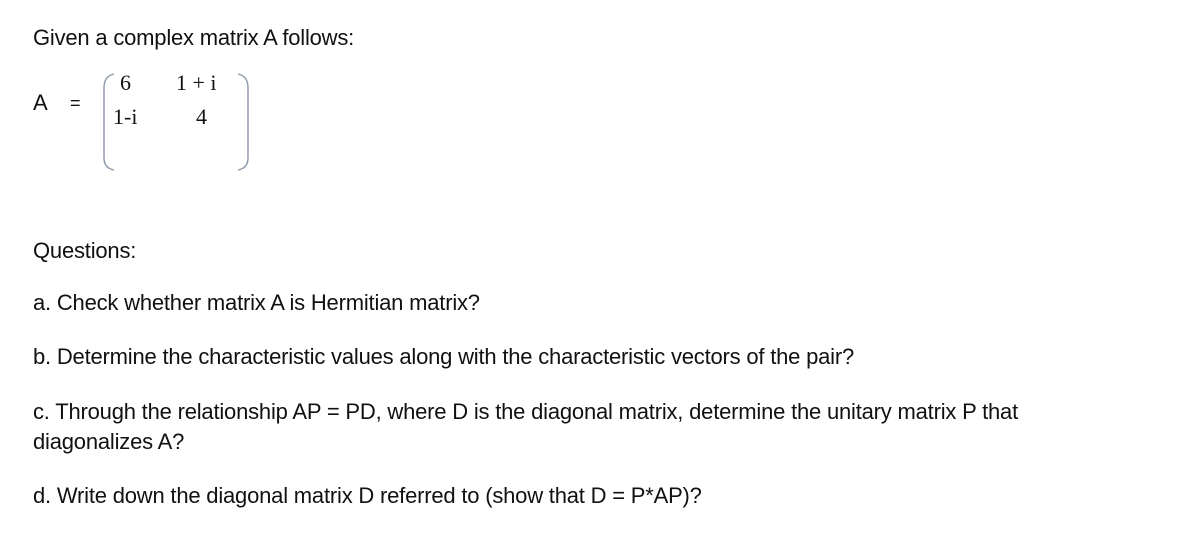  I want to click on matrix-cell-2-1: 1-i, so click(125, 116).